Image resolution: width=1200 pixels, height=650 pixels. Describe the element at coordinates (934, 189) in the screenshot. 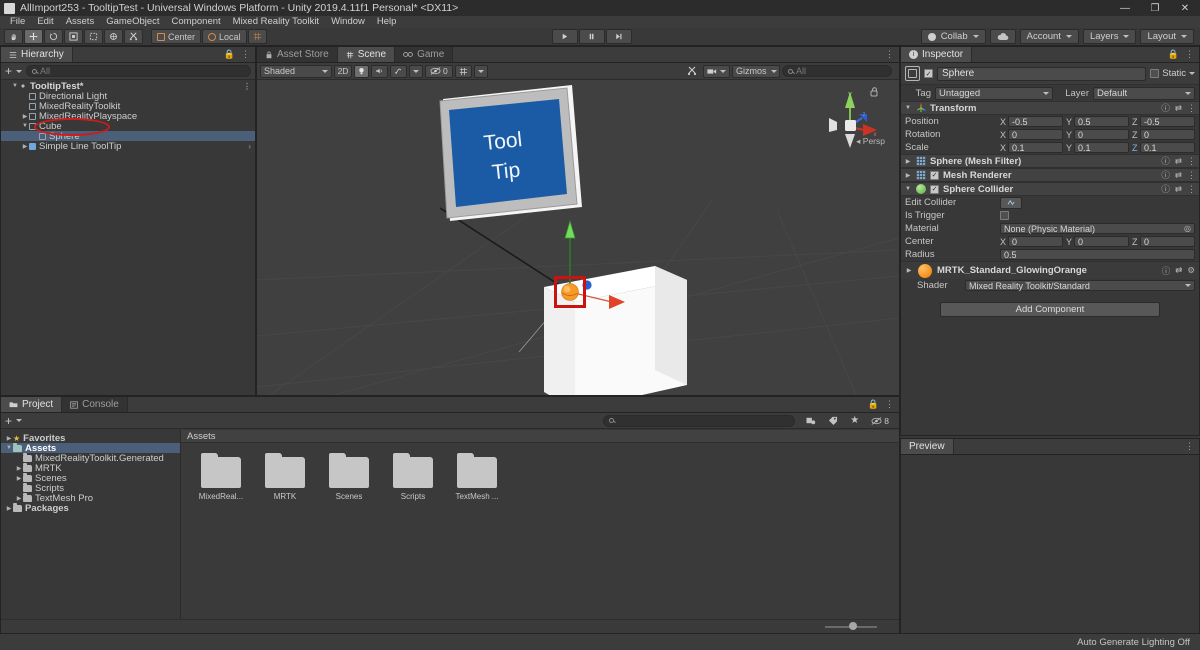

I see `sphere-collider-enabled-checkbox: ✓` at that location.